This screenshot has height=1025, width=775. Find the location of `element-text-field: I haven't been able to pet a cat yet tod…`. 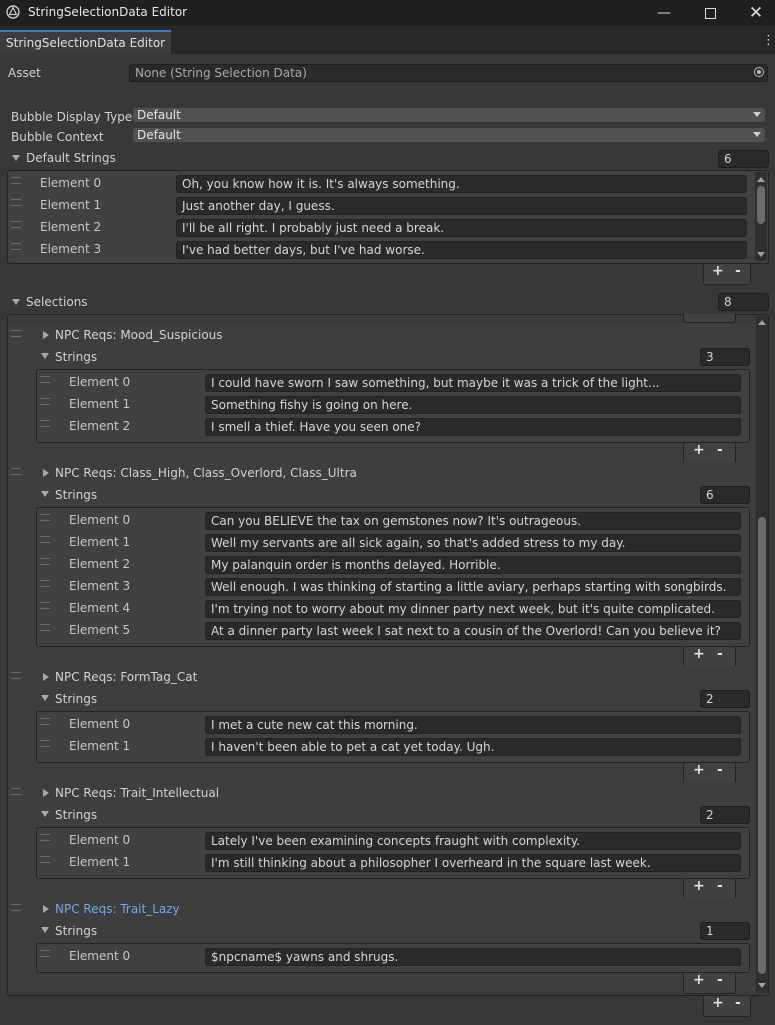

element-text-field: I haven't been able to pet a cat yet tod… is located at coordinates (473, 747).